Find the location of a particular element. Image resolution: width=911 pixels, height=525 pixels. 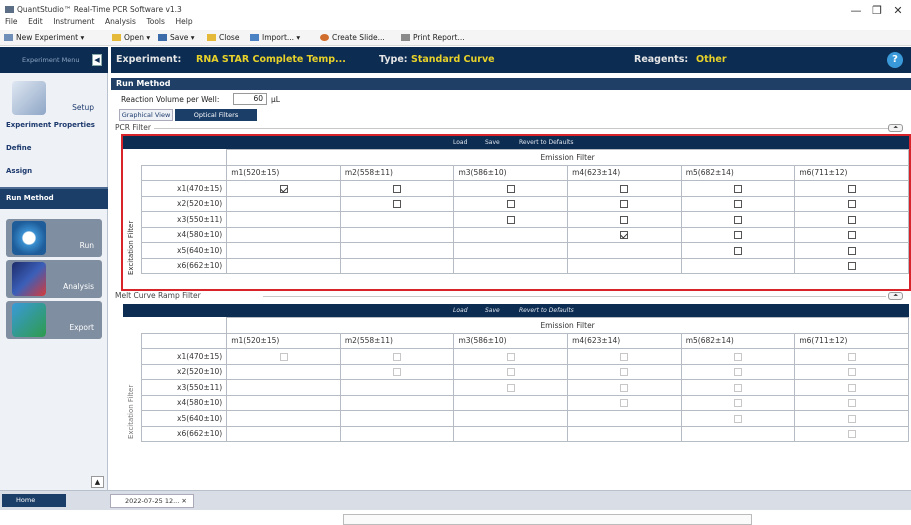

close-window-button: ✕ is located at coordinates (898, 10).